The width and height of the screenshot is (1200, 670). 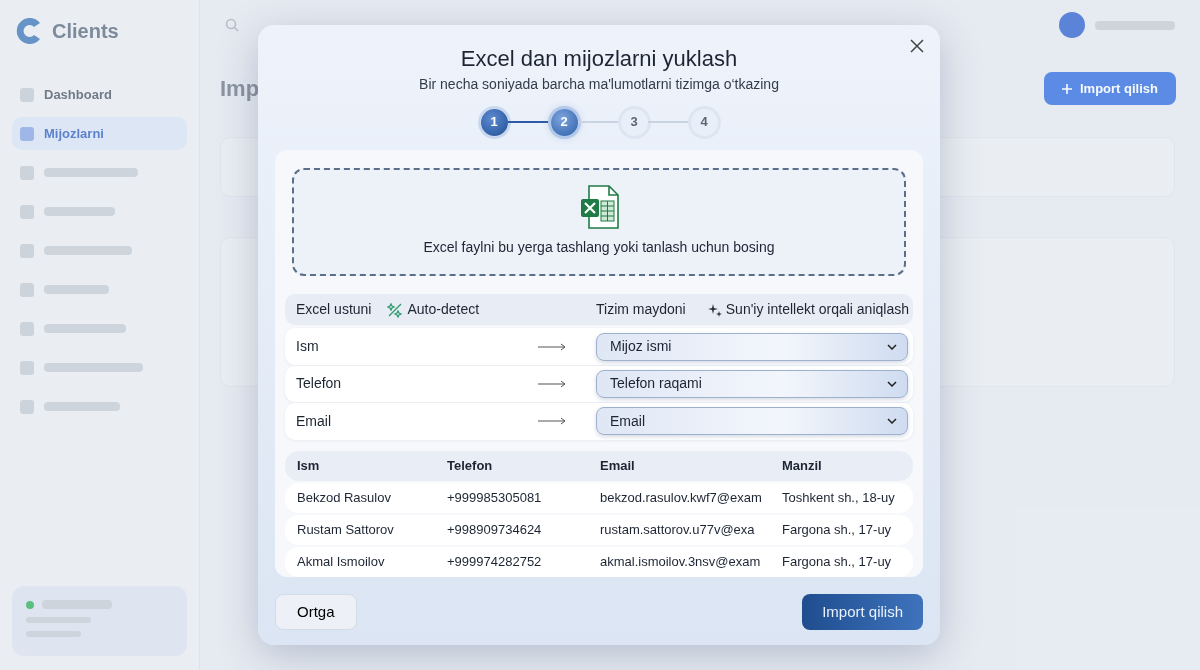 What do you see at coordinates (752, 421) in the screenshot?
I see `field-select: Email` at bounding box center [752, 421].